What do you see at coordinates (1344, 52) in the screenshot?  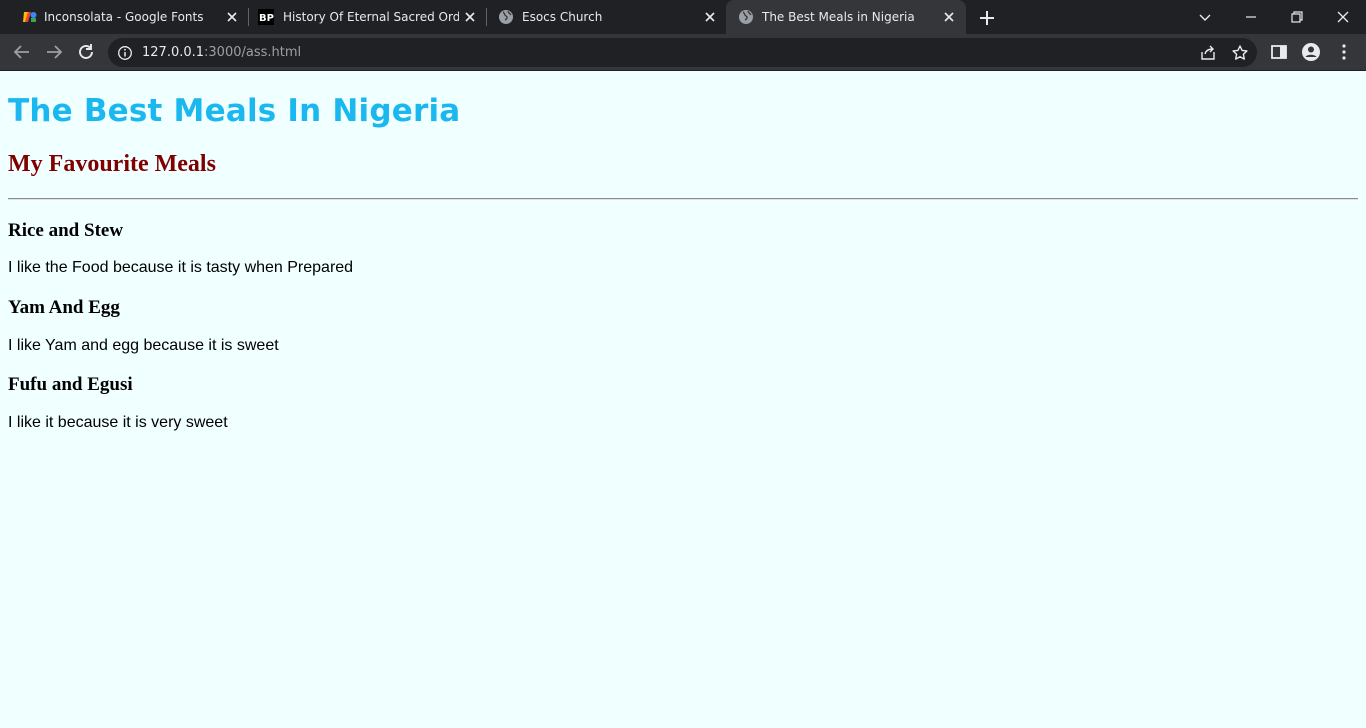 I see `menu-kebab-icon` at bounding box center [1344, 52].